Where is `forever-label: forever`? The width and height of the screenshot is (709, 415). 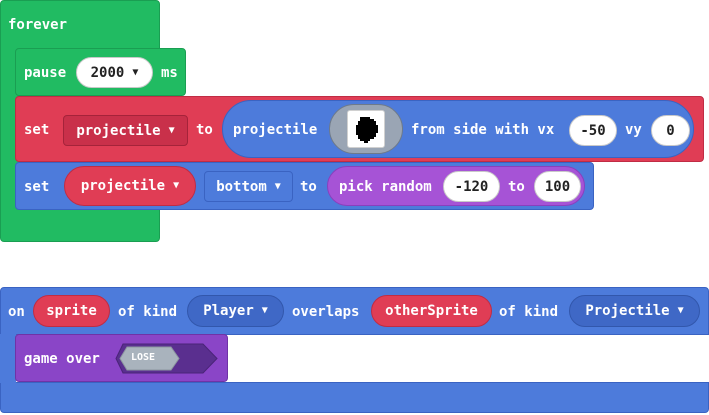 forever-label: forever is located at coordinates (38, 25).